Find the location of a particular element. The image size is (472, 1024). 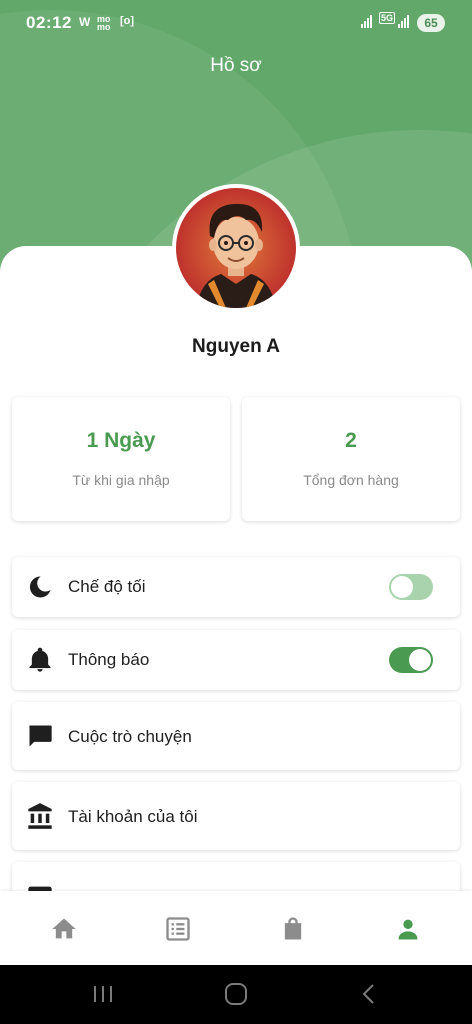

stat-card-joined: 1 Ngày Từ khi gia nhập is located at coordinates (121, 459).